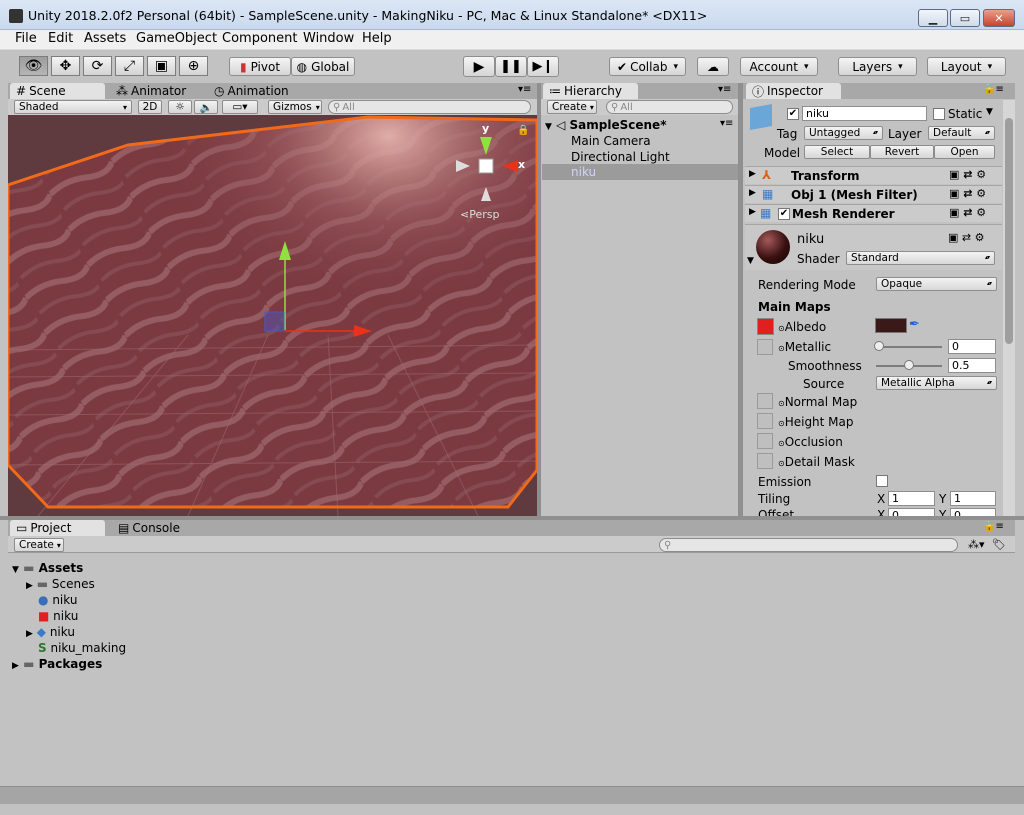  What do you see at coordinates (765, 347) in the screenshot?
I see `metallic-texture-slot` at bounding box center [765, 347].